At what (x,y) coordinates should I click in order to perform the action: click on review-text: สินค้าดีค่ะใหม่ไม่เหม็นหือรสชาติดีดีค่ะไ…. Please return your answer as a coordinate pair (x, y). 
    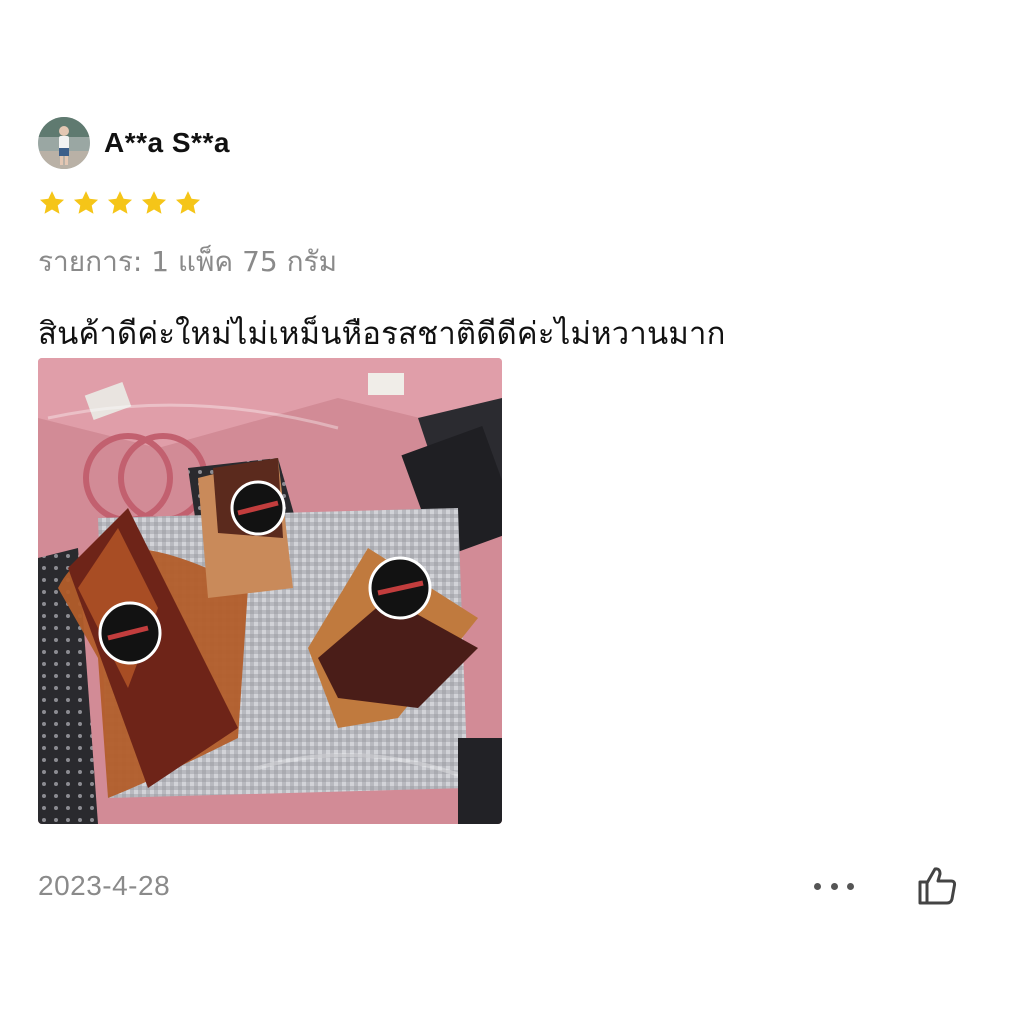
    Looking at the image, I should click on (382, 334).